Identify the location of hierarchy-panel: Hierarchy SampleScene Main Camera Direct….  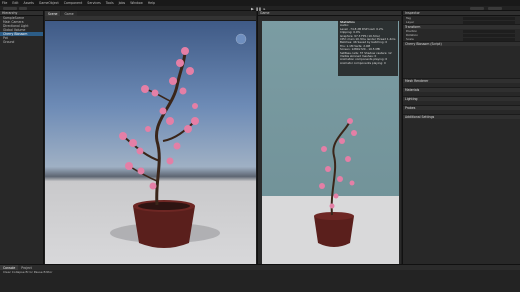
(22, 137).